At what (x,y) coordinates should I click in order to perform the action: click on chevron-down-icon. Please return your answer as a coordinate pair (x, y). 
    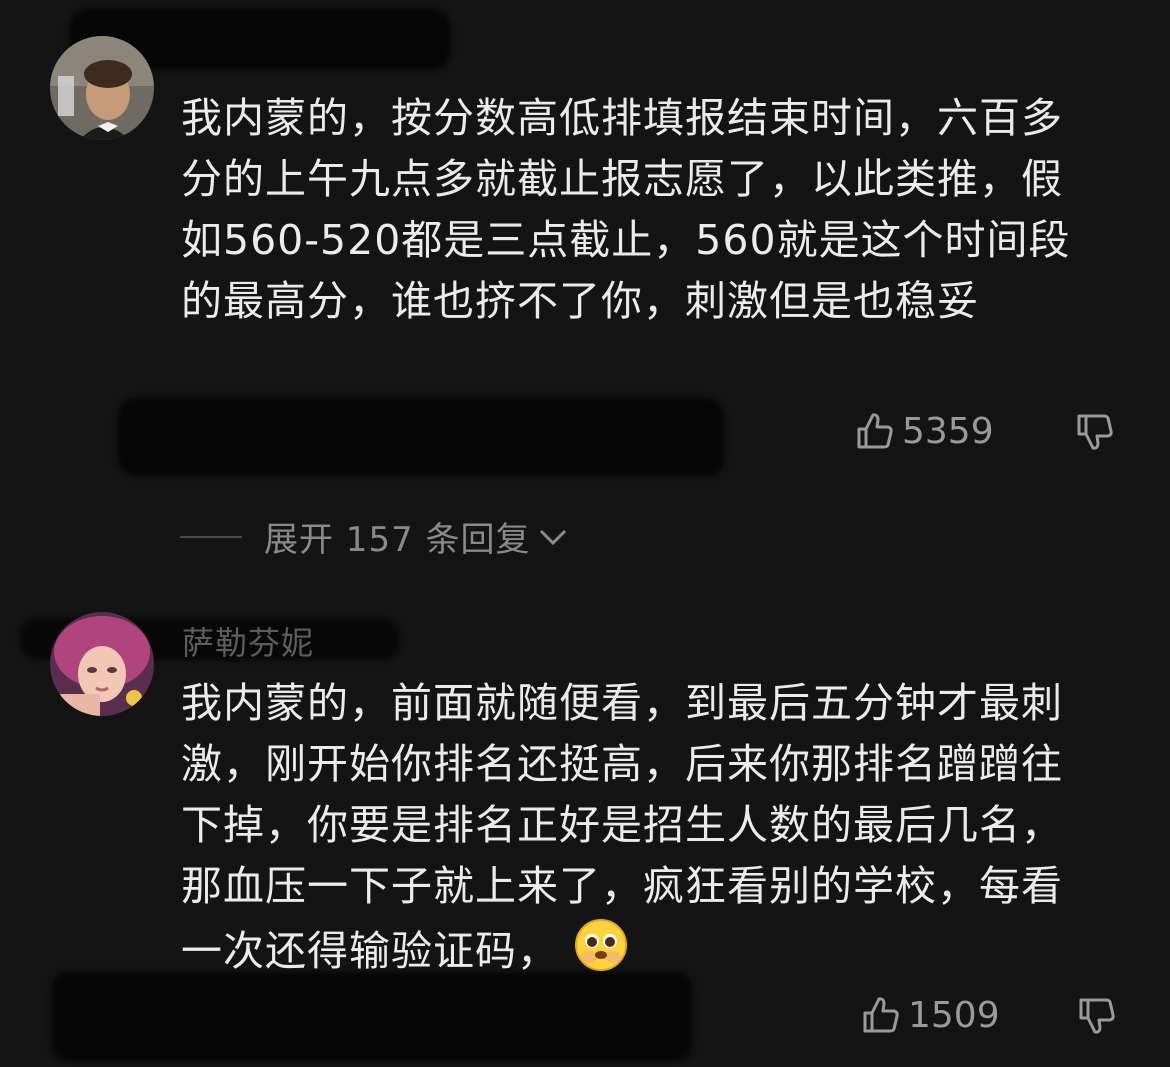
    Looking at the image, I should click on (552, 537).